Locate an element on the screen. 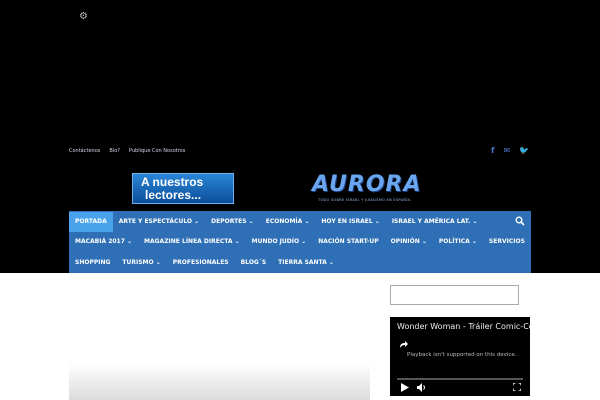 The width and height of the screenshot is (600, 400). facebook-icon: f is located at coordinates (492, 150).